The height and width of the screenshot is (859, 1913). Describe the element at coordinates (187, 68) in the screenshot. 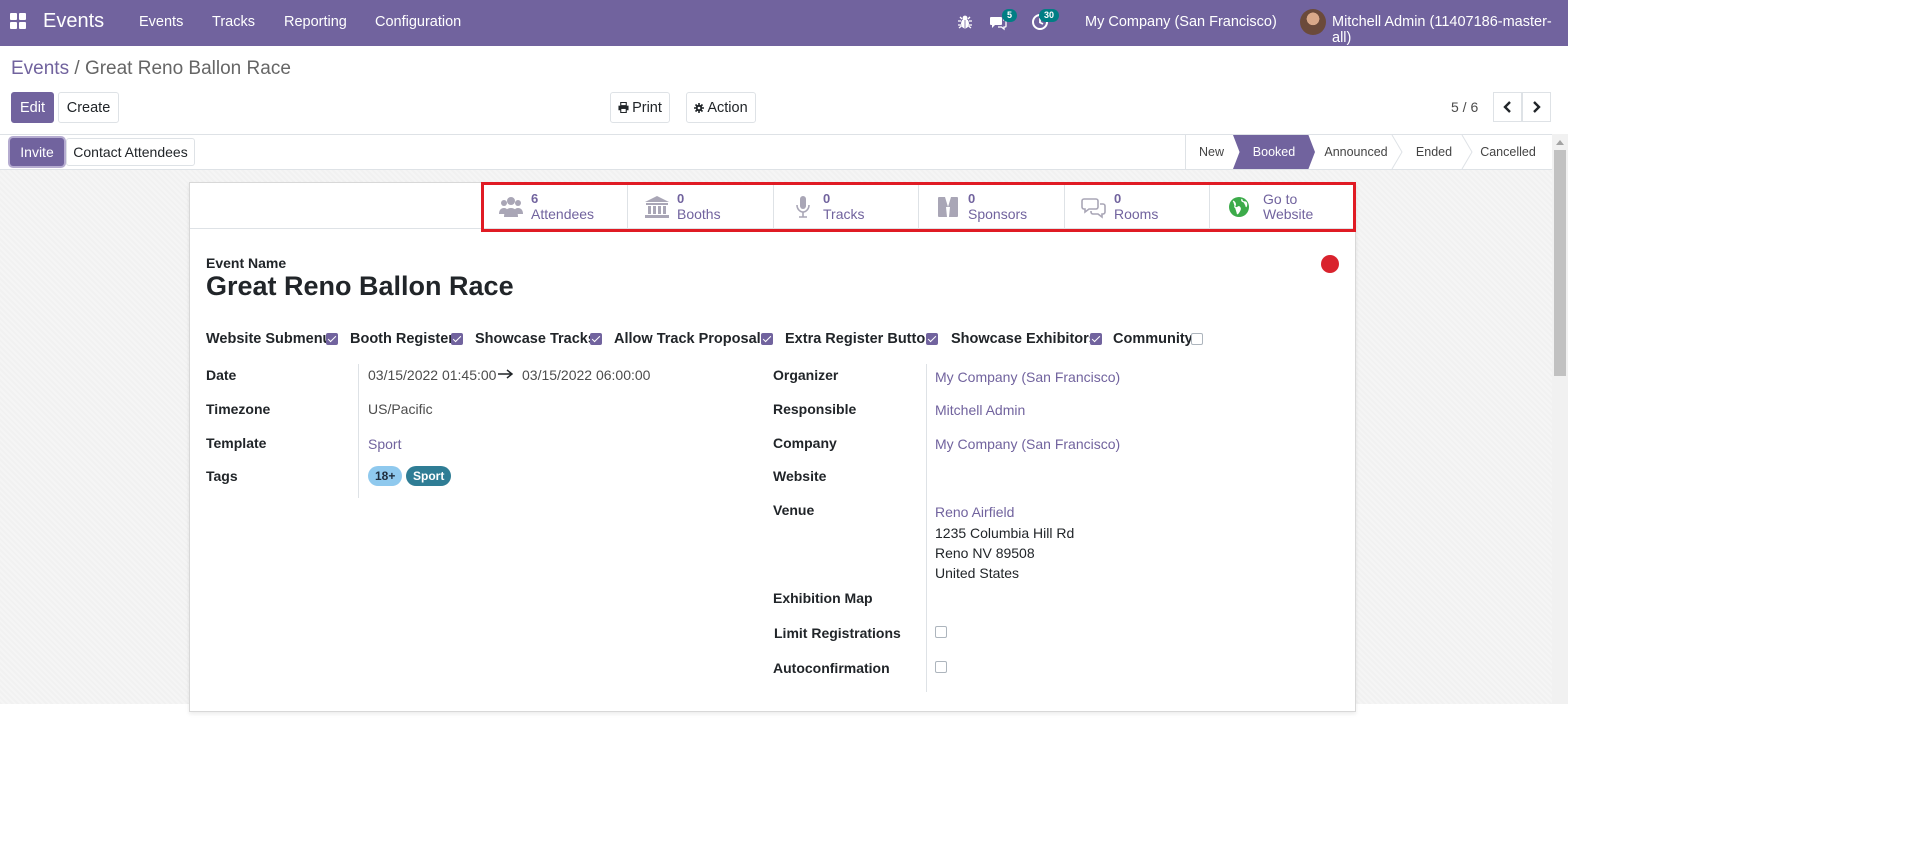

I see `breadcrumb-current: Great Reno Ballon Race` at that location.